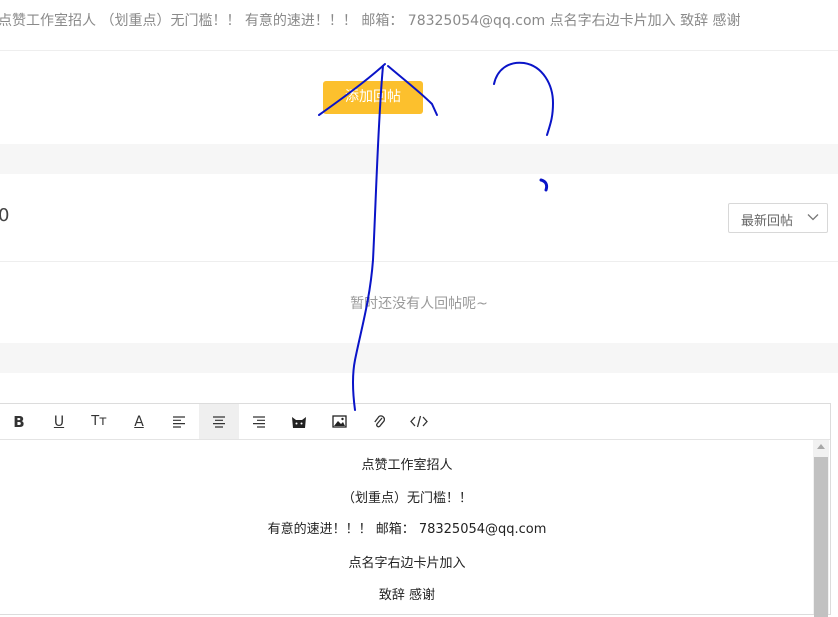 Image resolution: width=838 pixels, height=617 pixels. What do you see at coordinates (407, 595) in the screenshot?
I see `content-line: 致辞 感谢` at bounding box center [407, 595].